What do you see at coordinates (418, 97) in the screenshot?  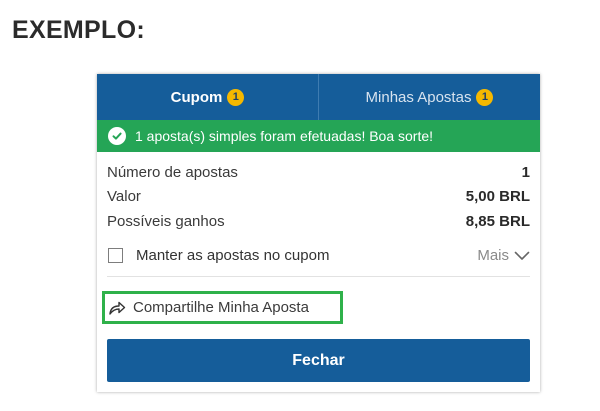 I see `tab-minhas-apostas-label: Minhas Apostas` at bounding box center [418, 97].